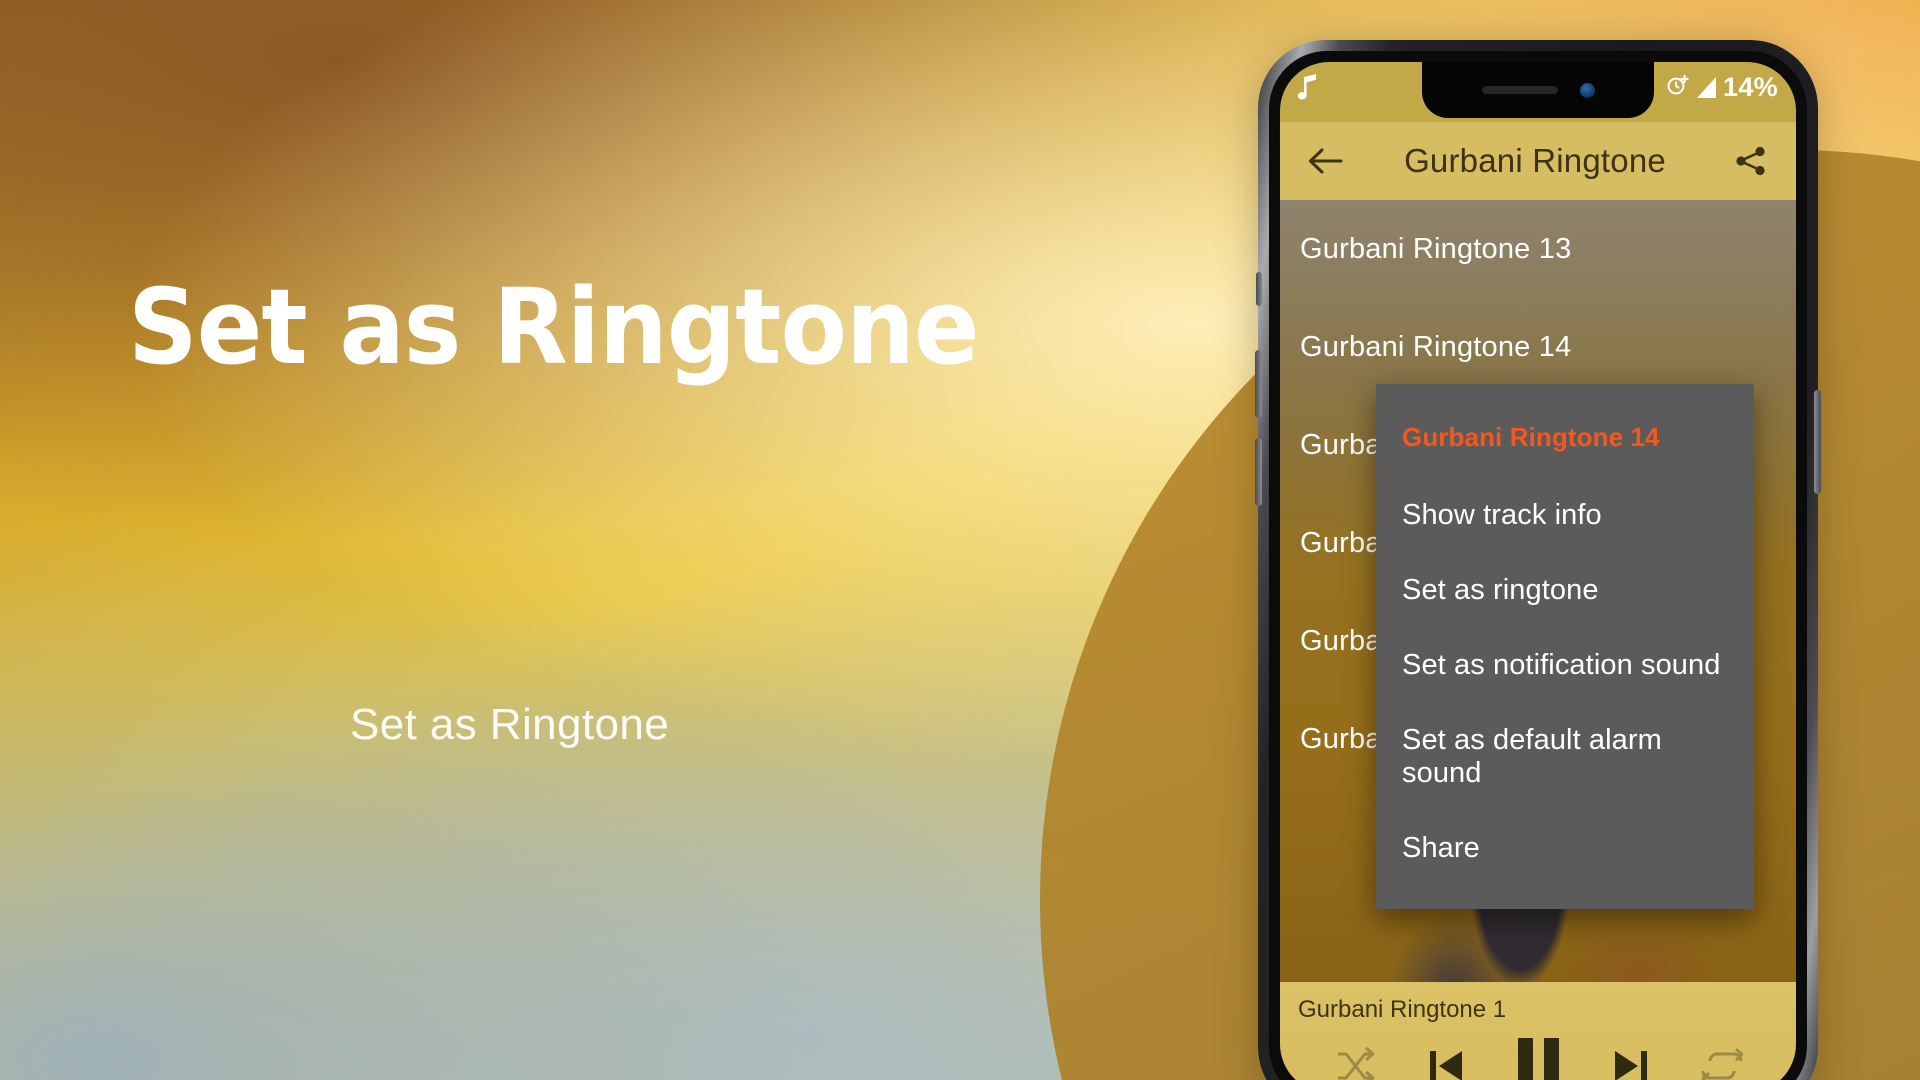 The height and width of the screenshot is (1080, 1920). I want to click on skip-next-icon, so click(1630, 1061).